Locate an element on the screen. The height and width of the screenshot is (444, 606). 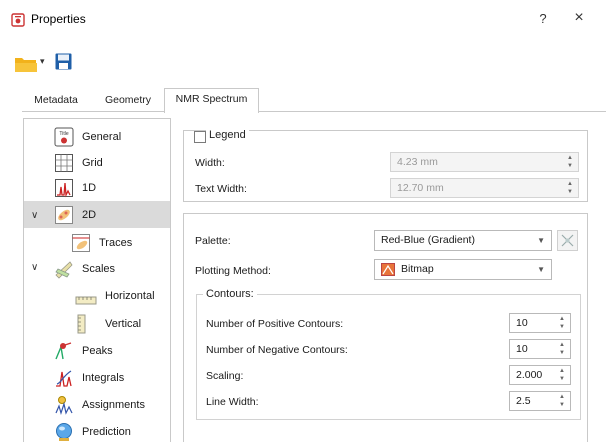
width-spinbox: 4.23 mm ▲ ▼ is located at coordinates (484, 162).